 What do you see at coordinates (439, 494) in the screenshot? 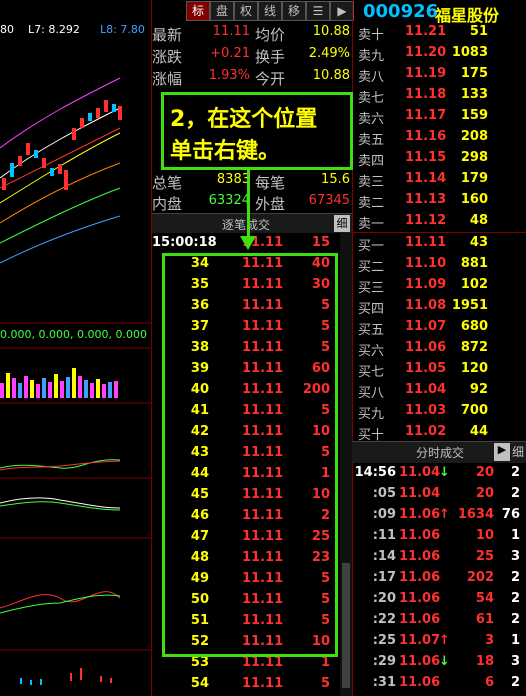
I see `fenshi-row: :05 11.04 20 2` at bounding box center [439, 494].